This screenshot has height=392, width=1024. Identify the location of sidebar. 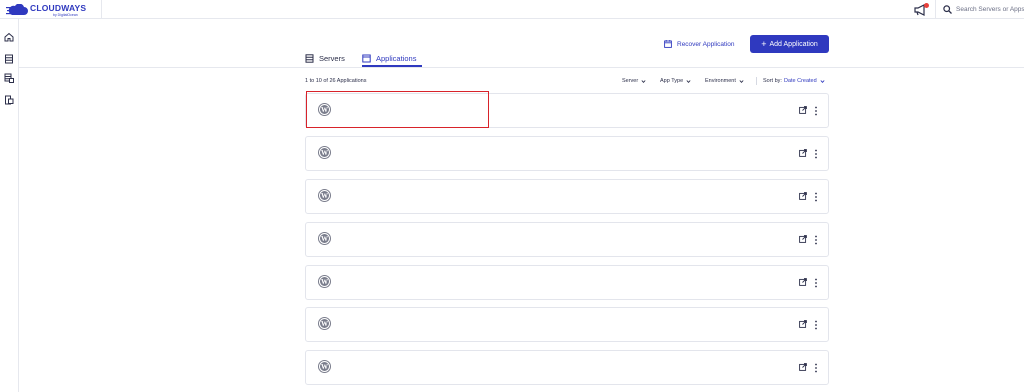
(9, 205).